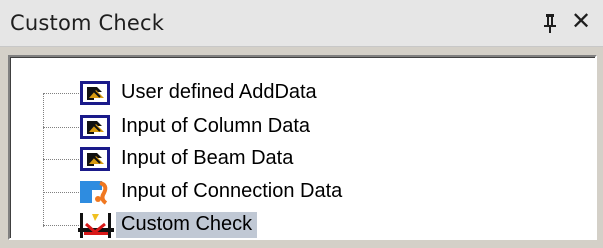 Image resolution: width=603 pixels, height=248 pixels. I want to click on tree-item-user-defined-adddata: User defined AddData, so click(200, 93).